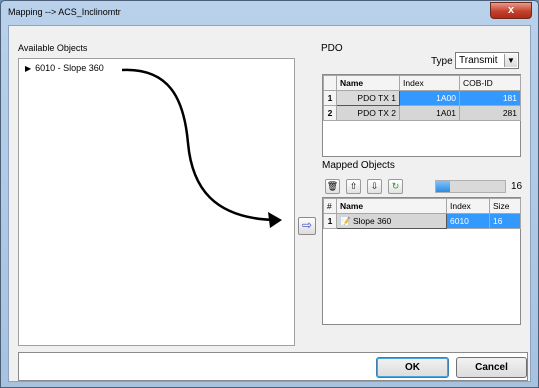  I want to click on move-up-button: ⇧, so click(353, 186).